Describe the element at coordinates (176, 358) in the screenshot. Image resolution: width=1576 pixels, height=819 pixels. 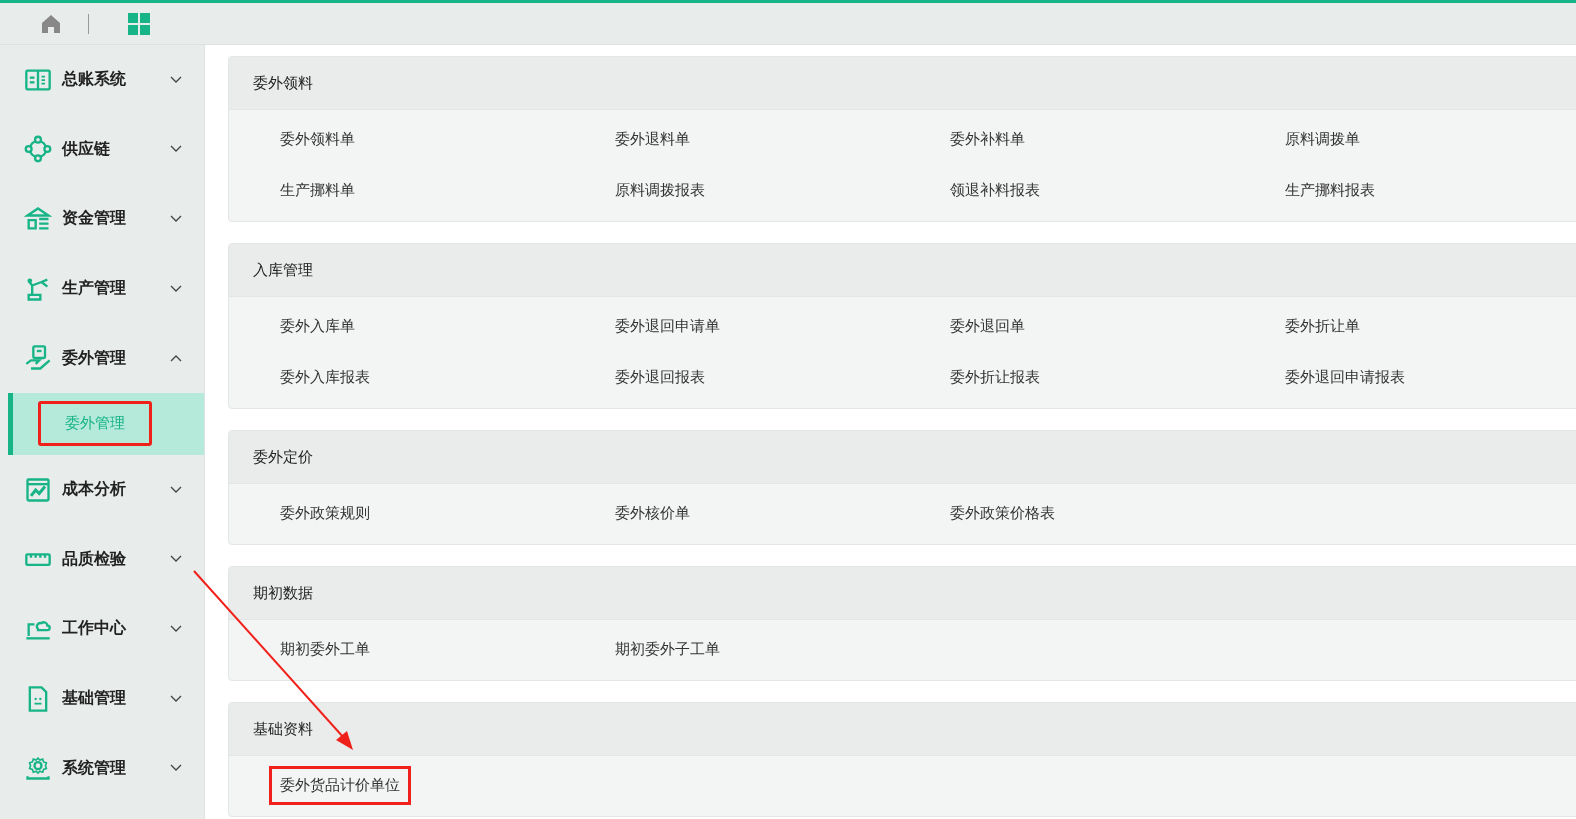
I see `chevron-up-icon` at that location.